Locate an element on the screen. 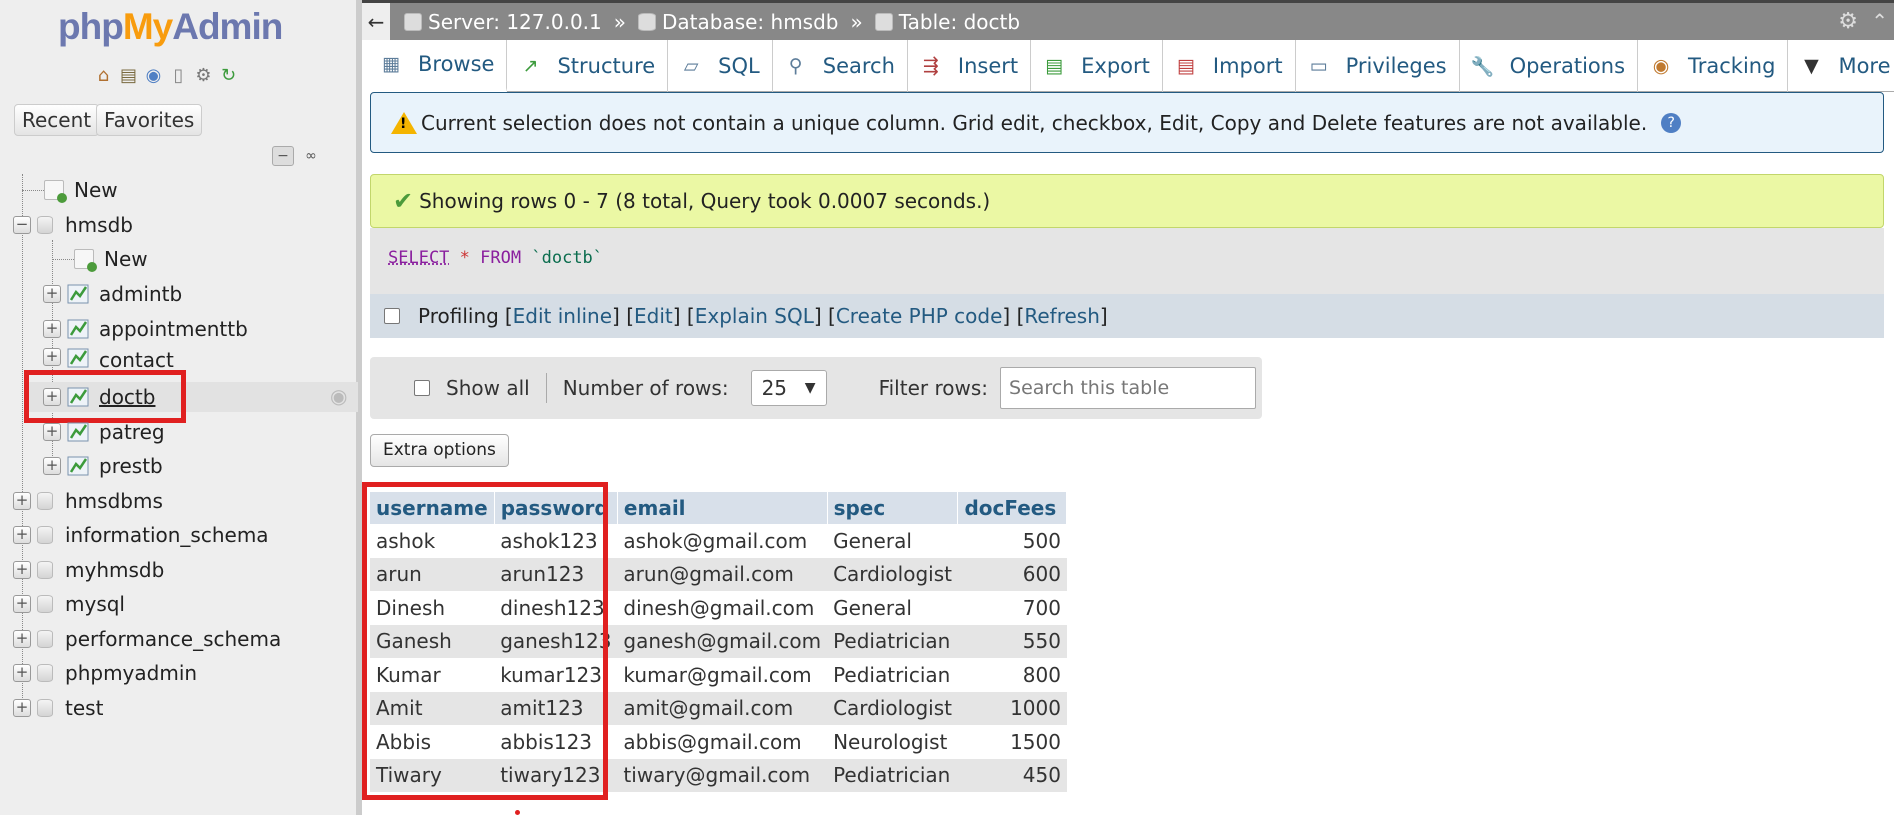 This screenshot has width=1894, height=815. tree-table-contact: + contact is located at coordinates (108, 359).